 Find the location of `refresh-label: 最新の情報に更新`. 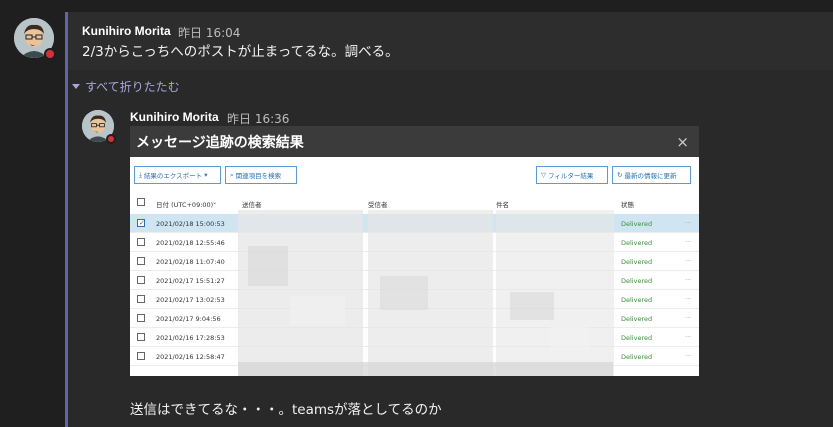

refresh-label: 最新の情報に更新 is located at coordinates (650, 176).